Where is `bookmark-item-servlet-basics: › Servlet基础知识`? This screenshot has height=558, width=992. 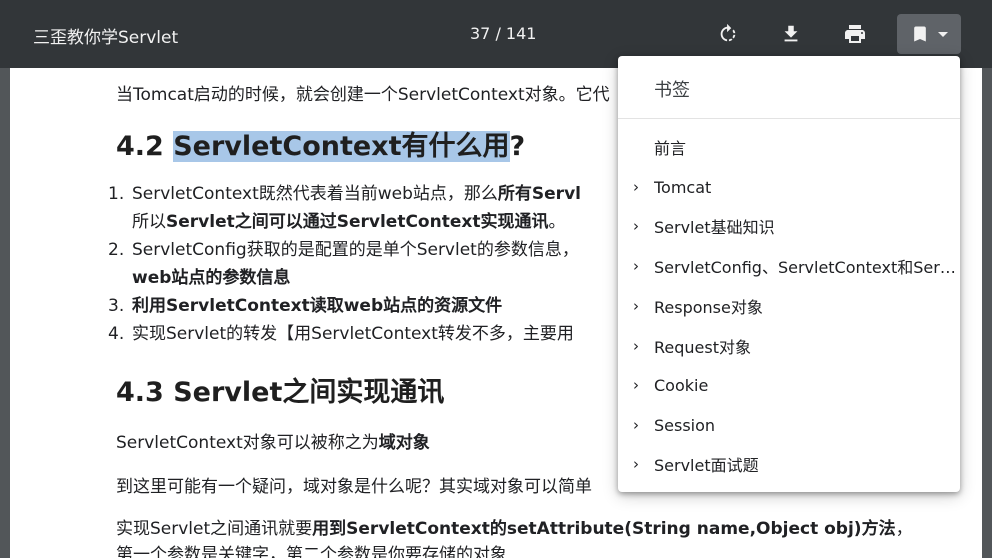 bookmark-item-servlet-basics: › Servlet基础知识 is located at coordinates (789, 226).